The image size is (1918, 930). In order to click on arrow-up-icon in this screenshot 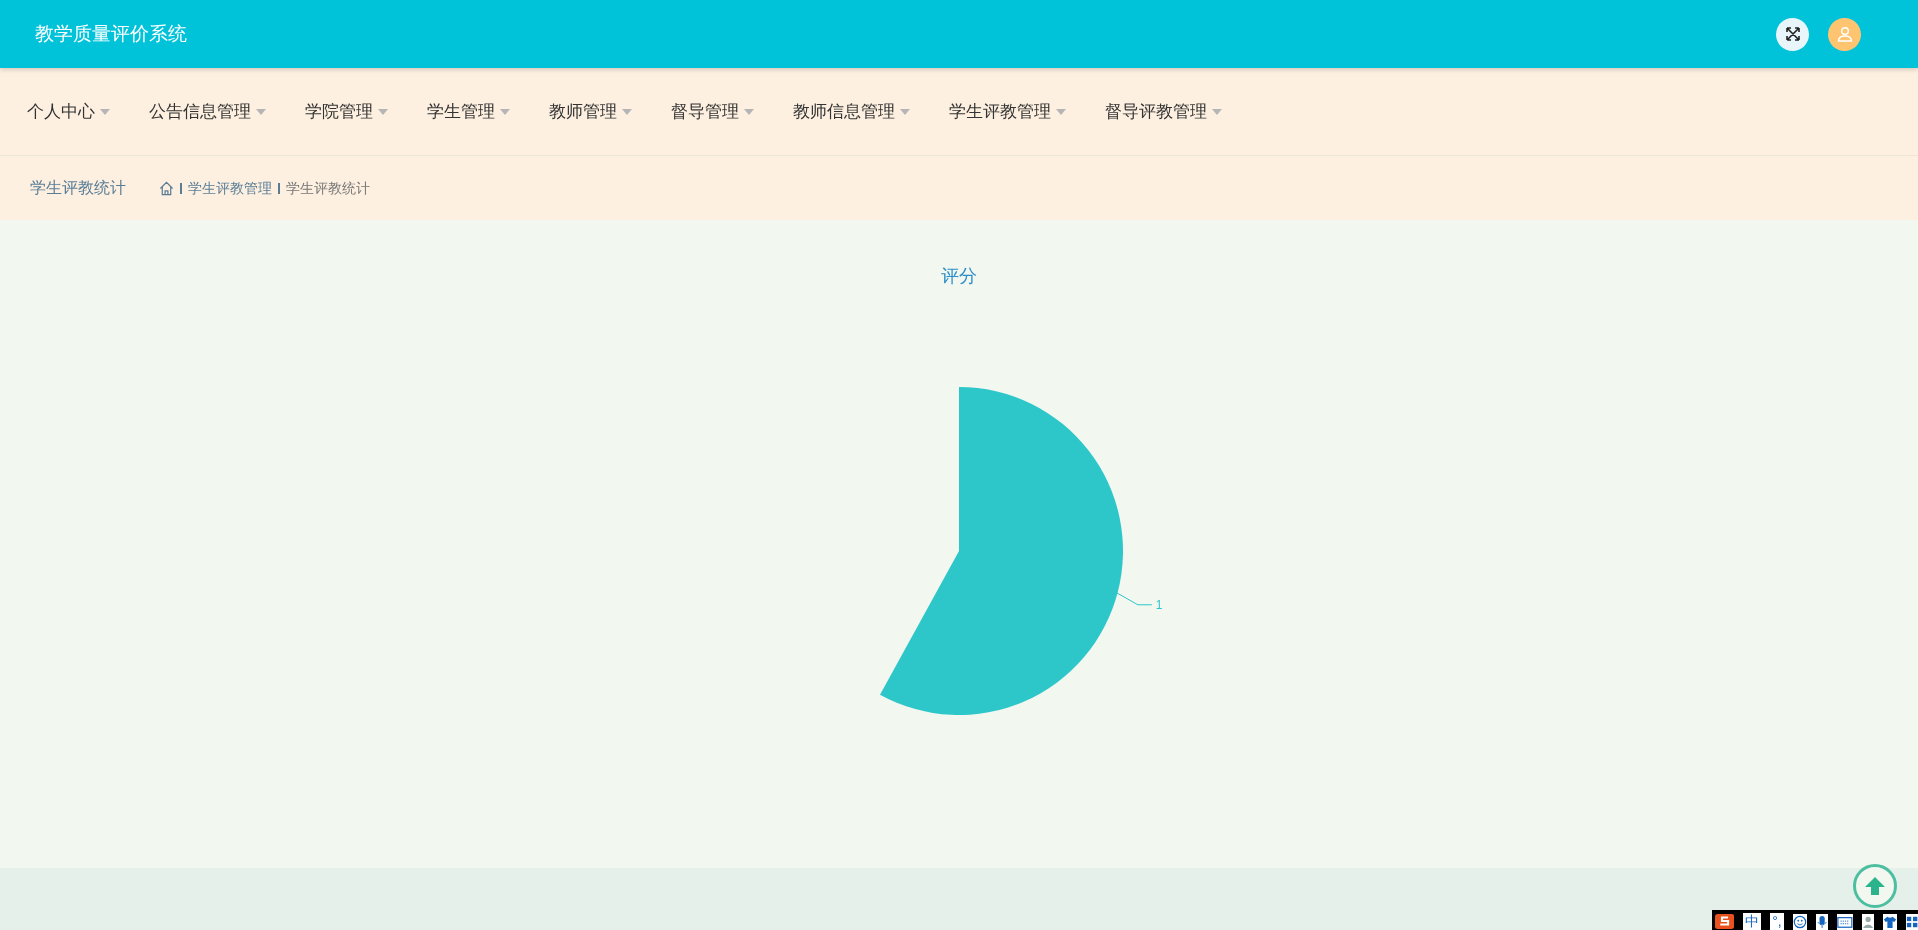, I will do `click(1875, 886)`.